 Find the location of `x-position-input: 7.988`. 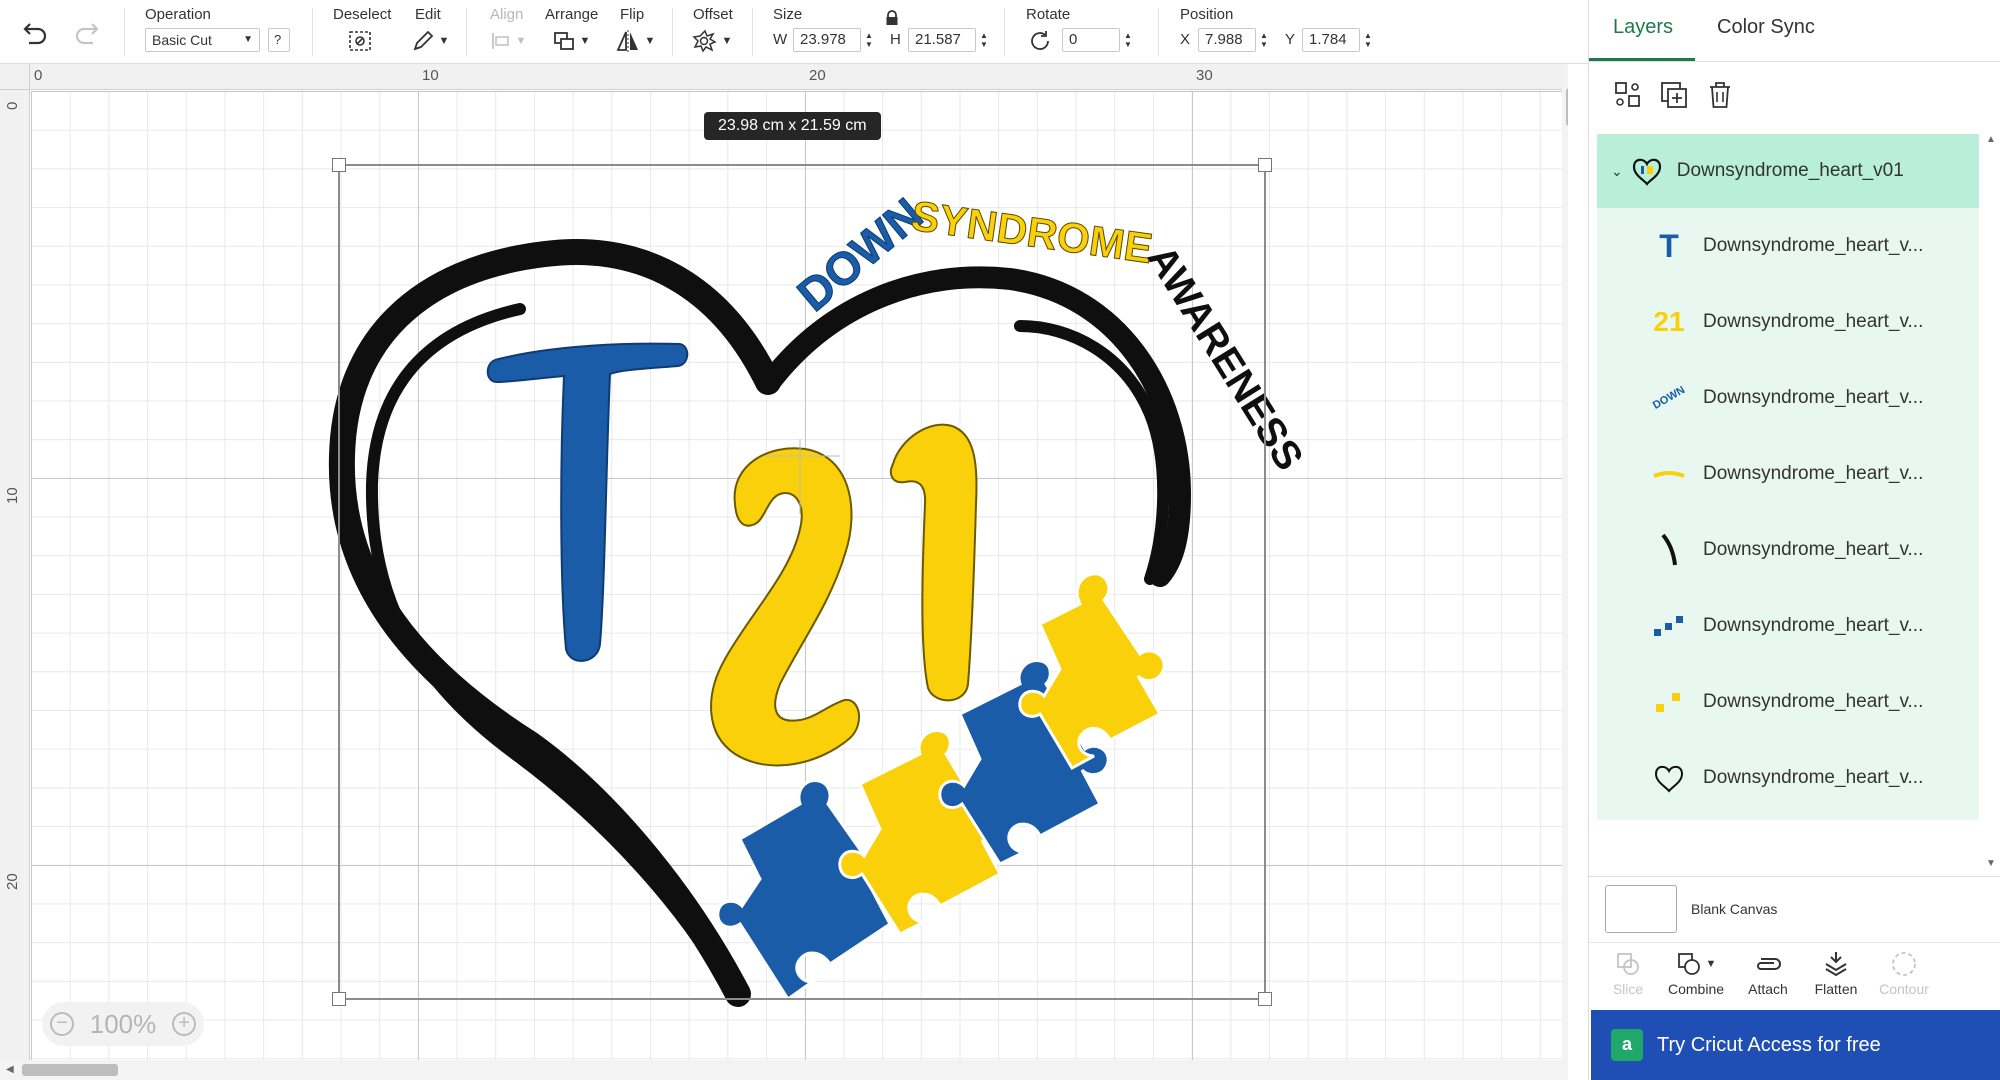

x-position-input: 7.988 is located at coordinates (1227, 40).